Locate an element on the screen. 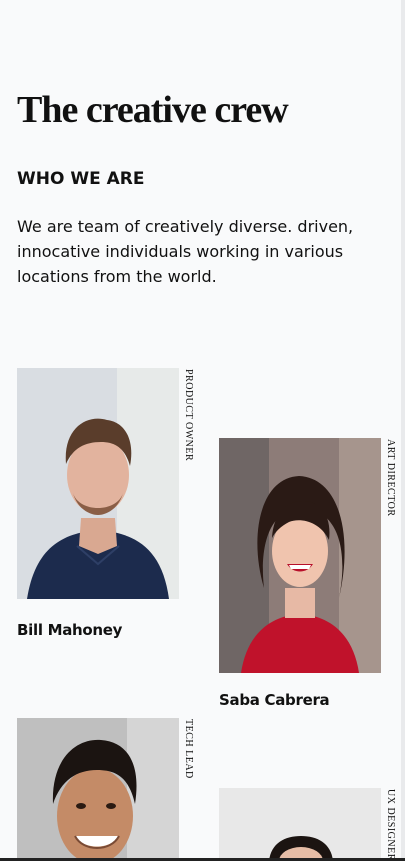 The width and height of the screenshot is (405, 861). page-title: The creative crew is located at coordinates (153, 110).